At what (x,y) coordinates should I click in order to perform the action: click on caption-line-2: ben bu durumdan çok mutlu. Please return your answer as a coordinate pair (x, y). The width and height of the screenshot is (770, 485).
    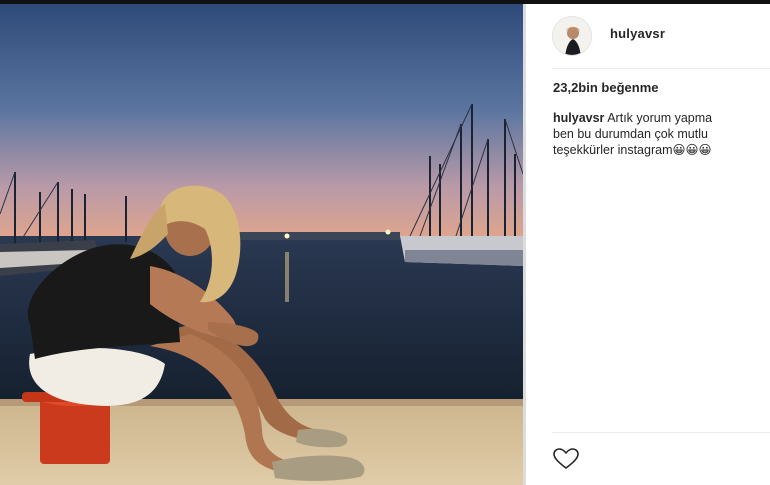
    Looking at the image, I should click on (630, 134).